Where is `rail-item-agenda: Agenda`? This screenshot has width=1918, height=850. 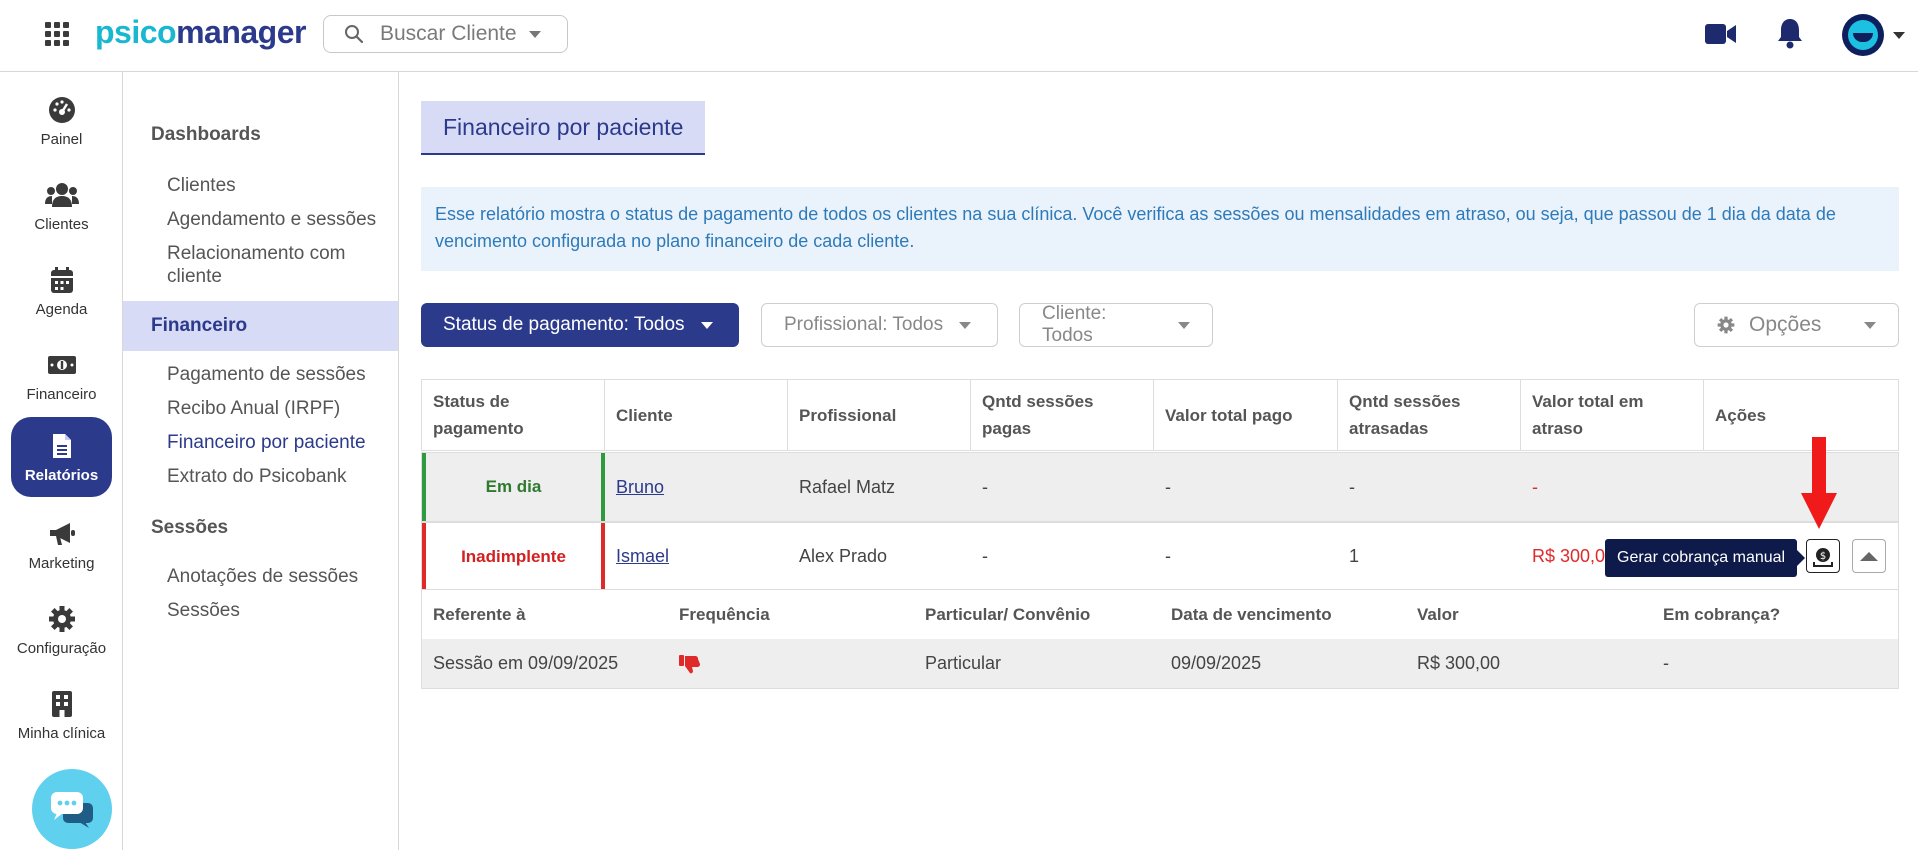 rail-item-agenda: Agenda is located at coordinates (61, 291).